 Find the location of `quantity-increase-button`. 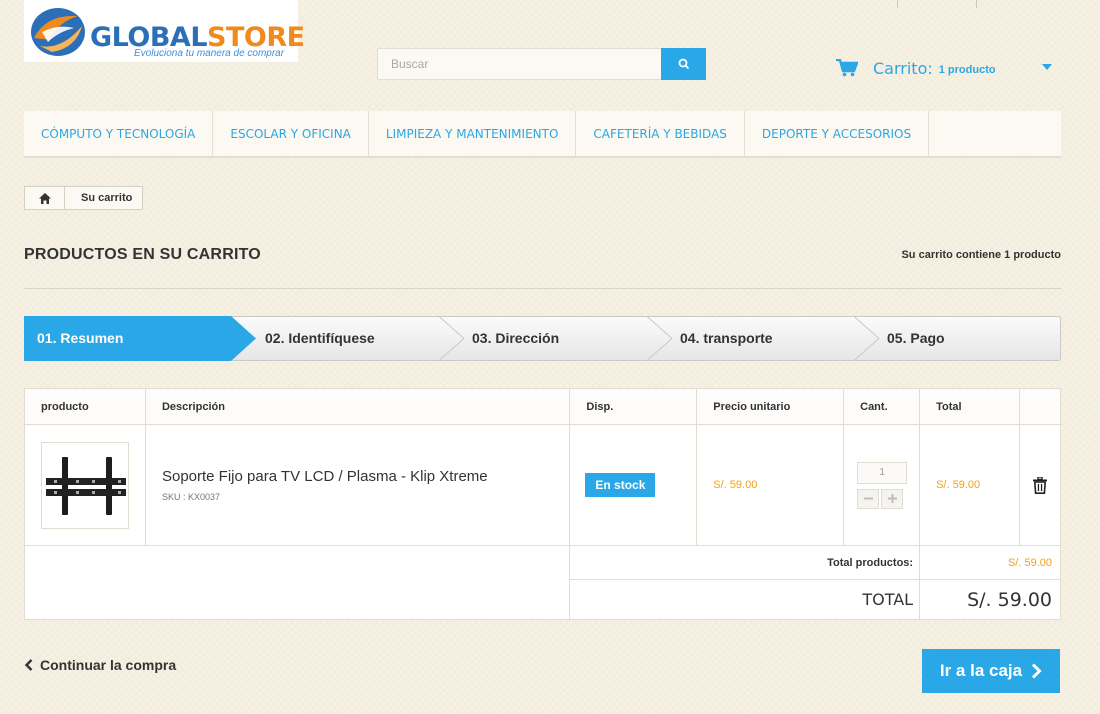

quantity-increase-button is located at coordinates (892, 498).